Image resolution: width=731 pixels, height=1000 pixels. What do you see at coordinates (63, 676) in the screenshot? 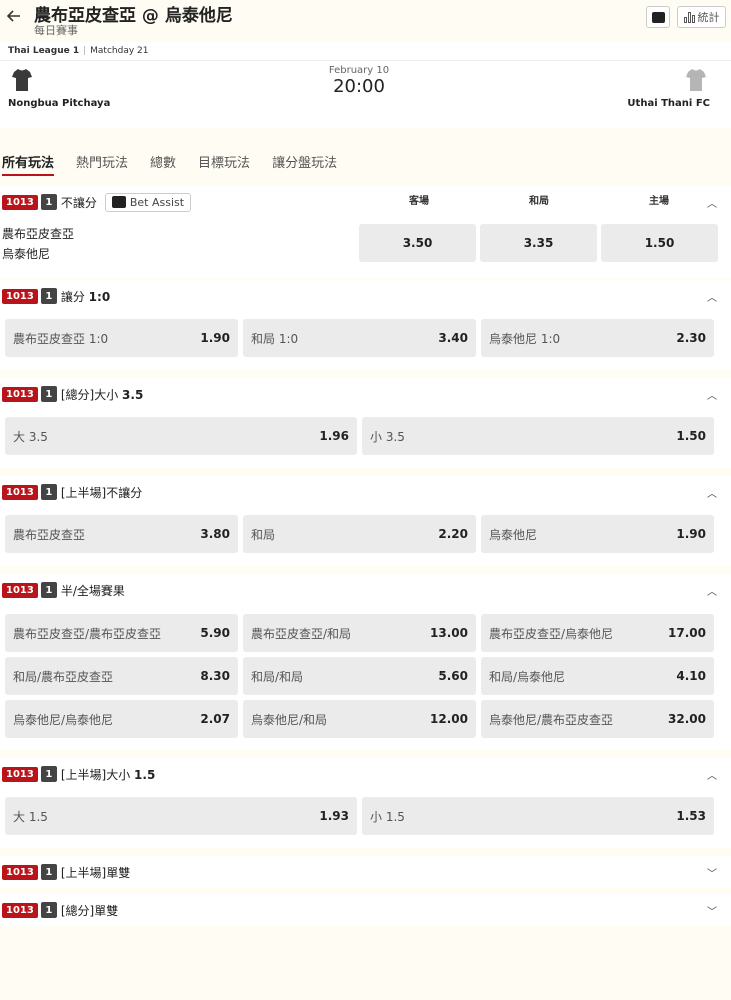
I see `odds-label: 和局/農布亞皮查亞` at bounding box center [63, 676].